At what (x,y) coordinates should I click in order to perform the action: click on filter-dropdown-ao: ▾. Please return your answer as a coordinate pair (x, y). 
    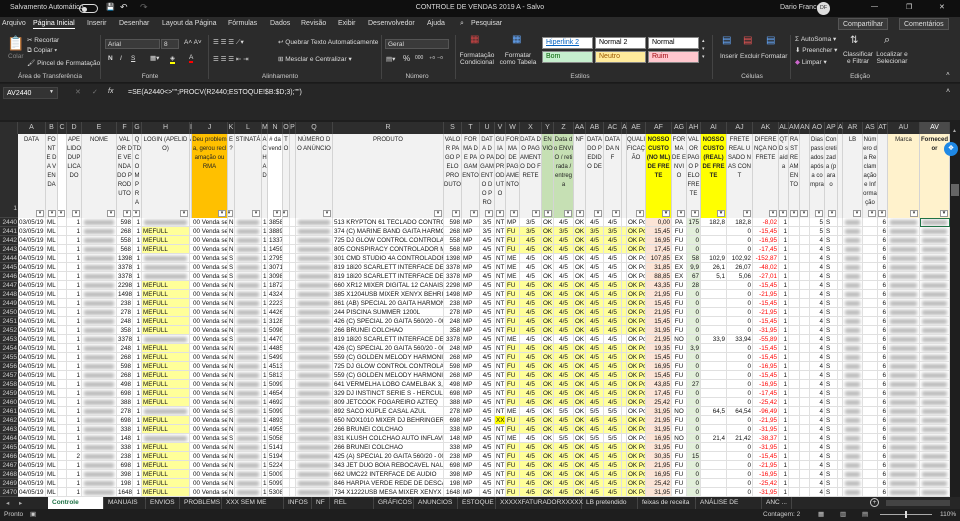
    Looking at the image, I should click on (819, 213).